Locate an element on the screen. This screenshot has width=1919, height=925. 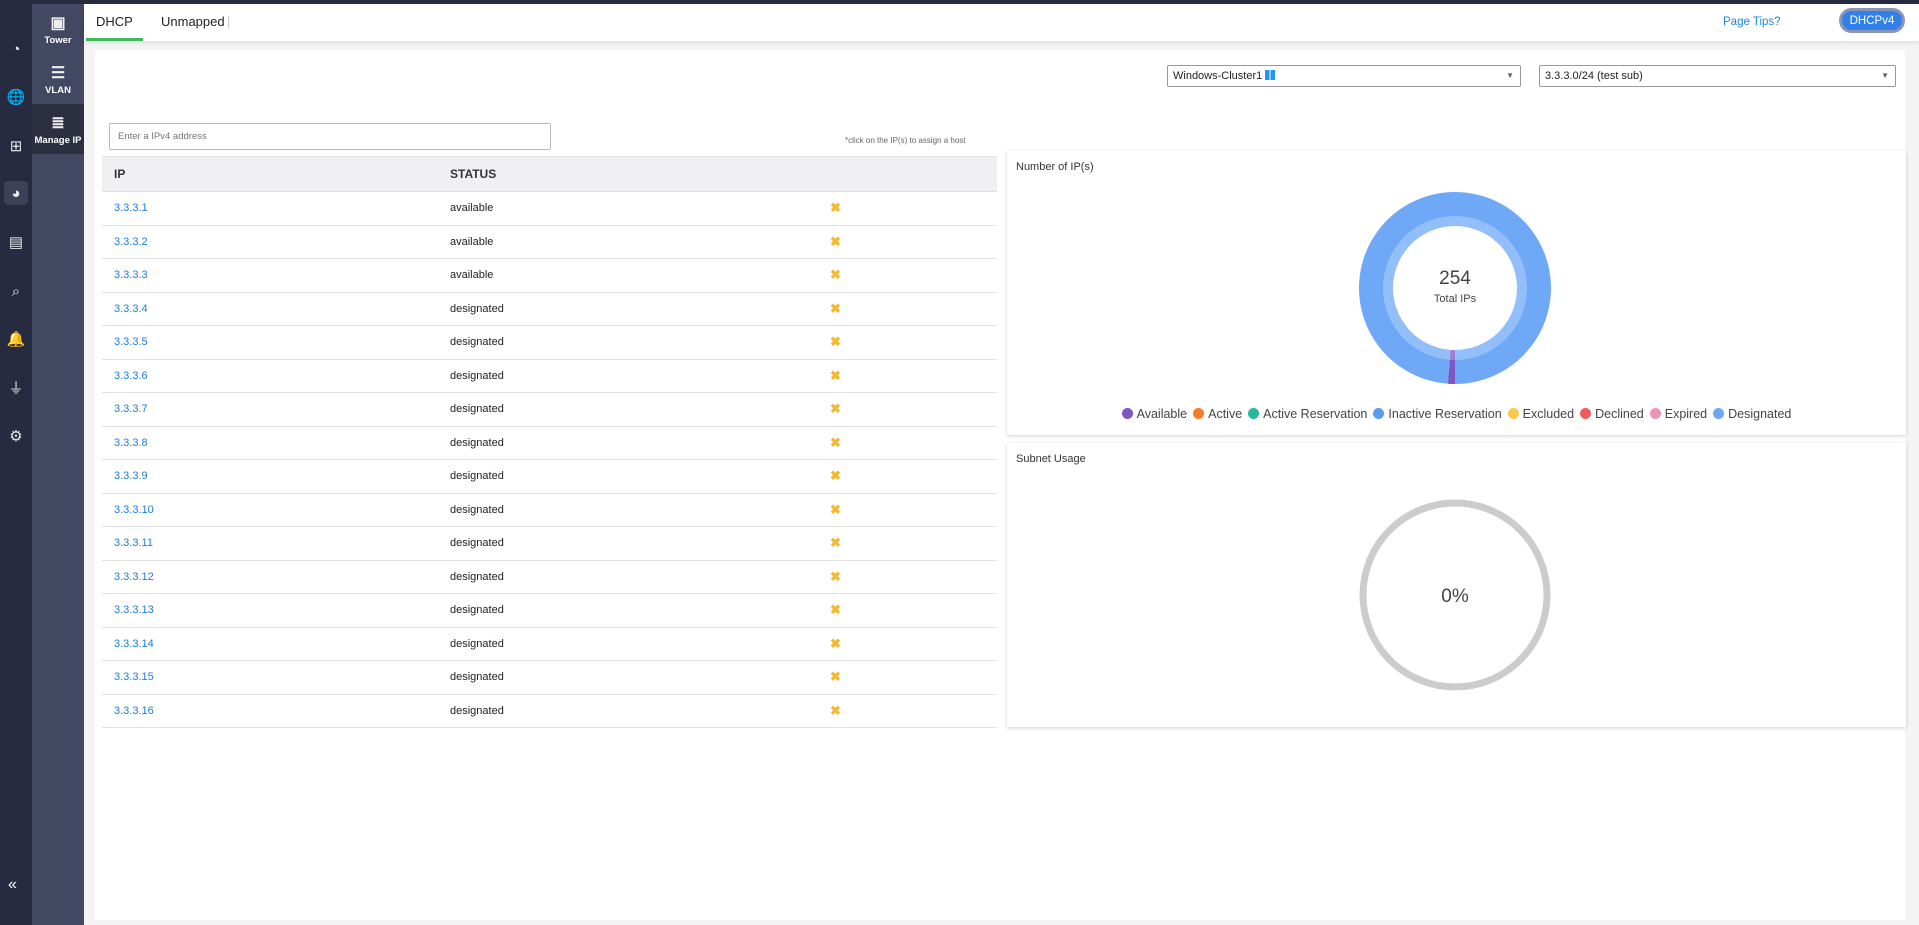
legend-item: Excluded is located at coordinates (1541, 414).